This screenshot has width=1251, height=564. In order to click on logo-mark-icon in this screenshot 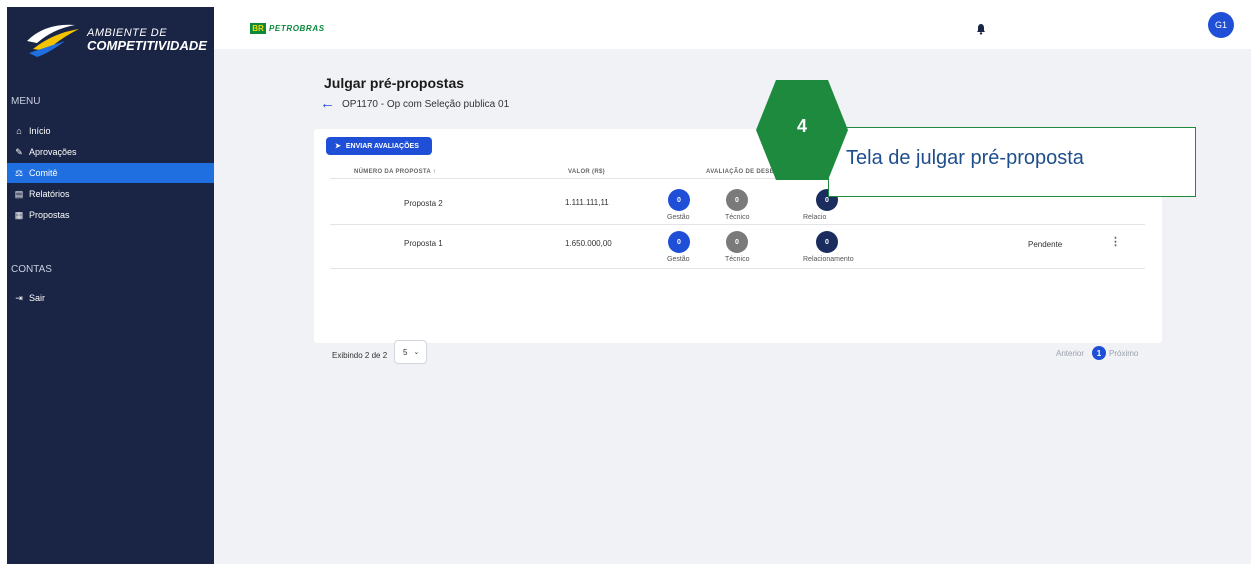, I will do `click(53, 40)`.